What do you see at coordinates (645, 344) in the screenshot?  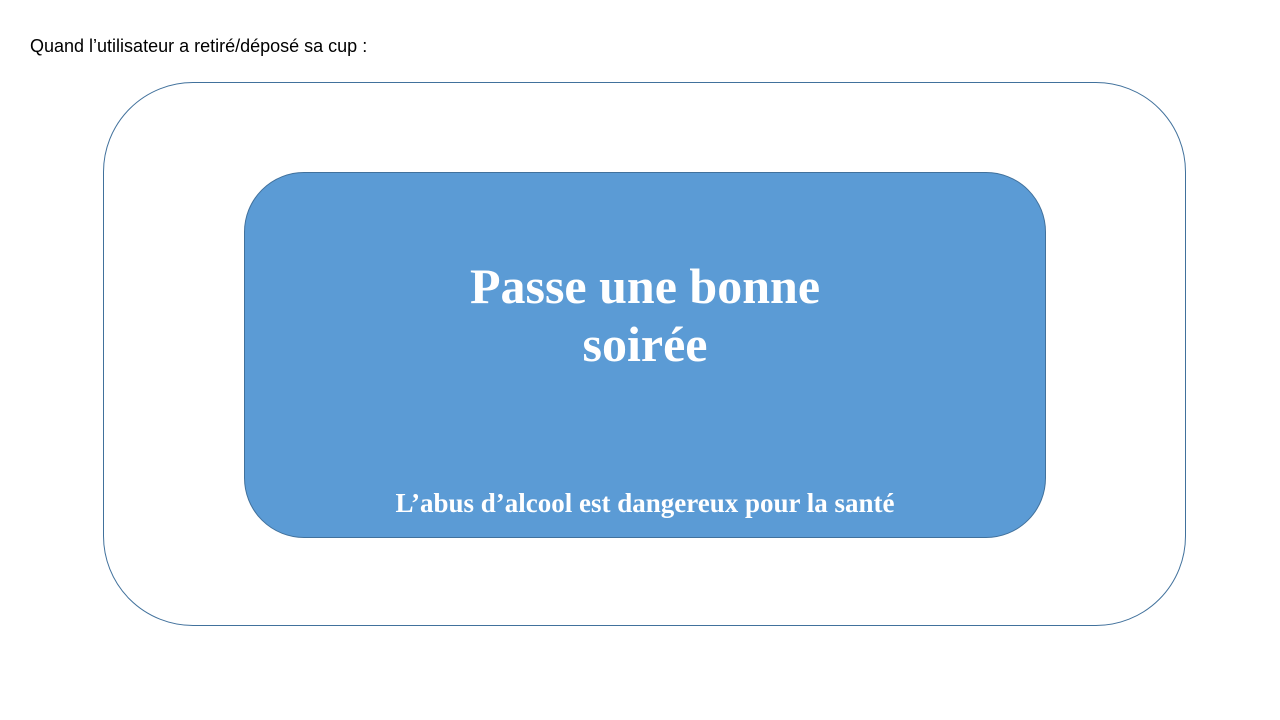 I see `greeting-line-2: soirée` at bounding box center [645, 344].